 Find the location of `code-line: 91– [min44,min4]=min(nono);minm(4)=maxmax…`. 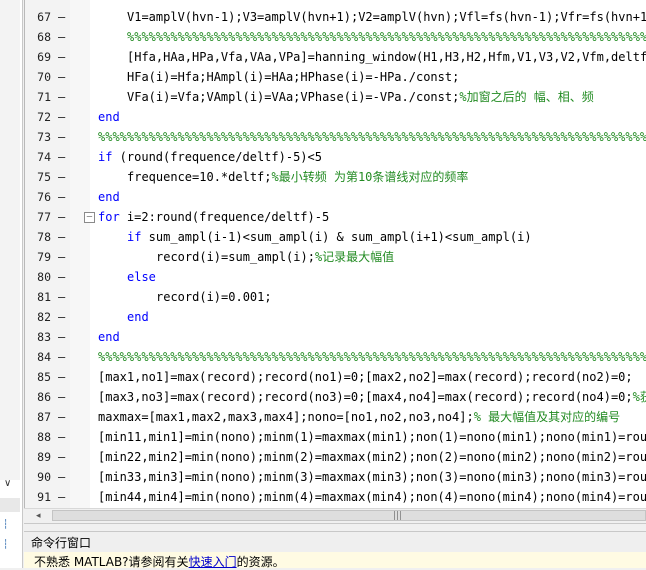

code-line: 91– [min44,min4]=min(nono);minm(4)=maxmax… is located at coordinates (335, 497).